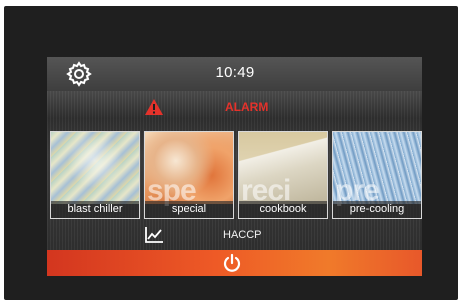 The width and height of the screenshot is (463, 304). I want to click on haccp-button: HACCP, so click(234, 236).